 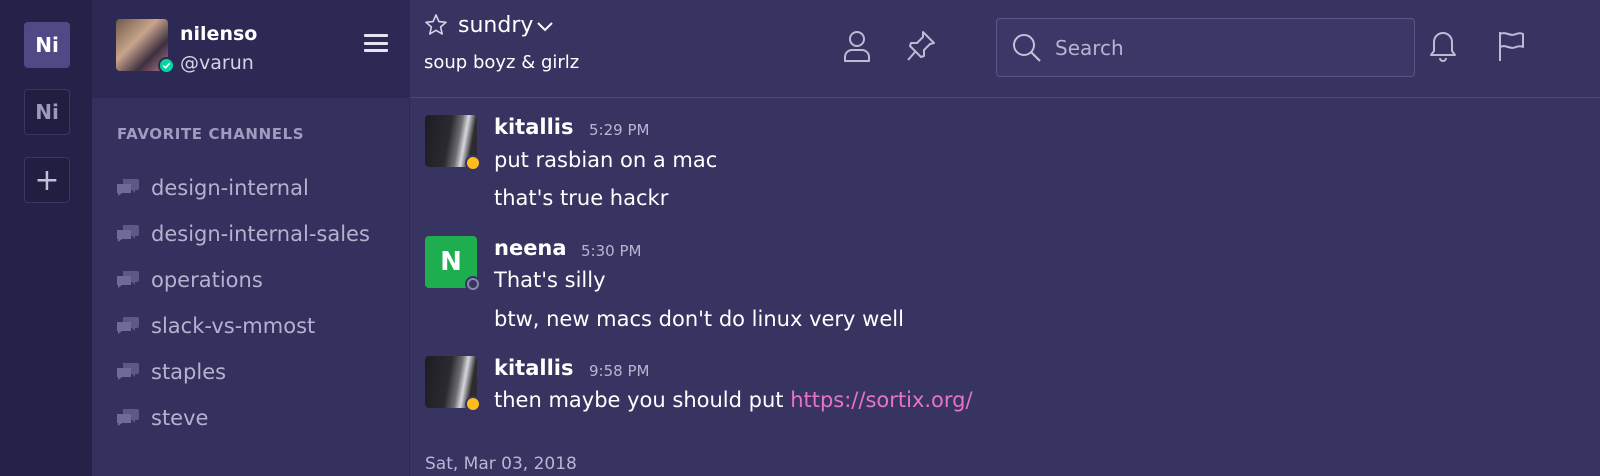 What do you see at coordinates (606, 160) in the screenshot?
I see `post-message: put rasbian on a mac` at bounding box center [606, 160].